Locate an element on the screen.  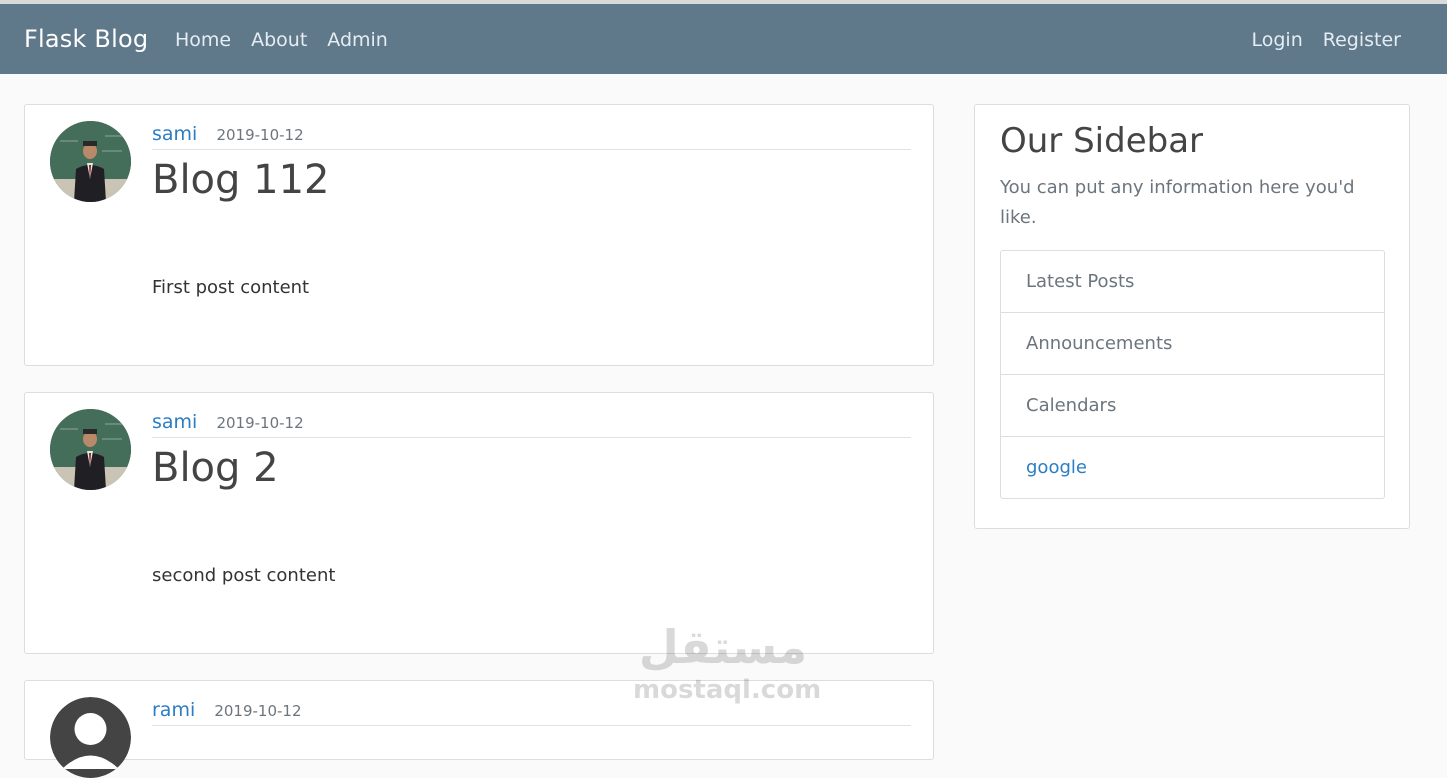
post-title-link: Blog 2 is located at coordinates (215, 468).